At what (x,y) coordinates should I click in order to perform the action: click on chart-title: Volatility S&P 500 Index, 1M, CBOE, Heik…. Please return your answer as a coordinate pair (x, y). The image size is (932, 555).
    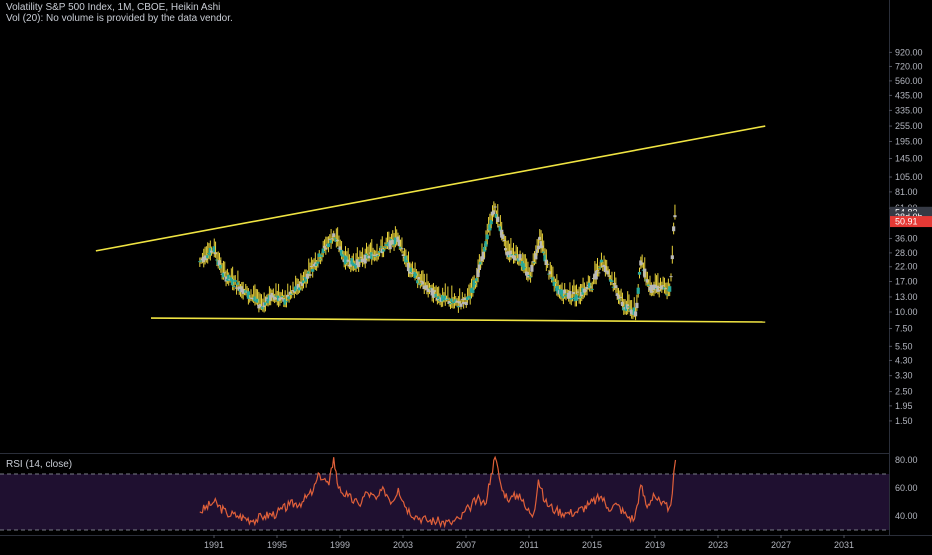
    Looking at the image, I should click on (113, 7).